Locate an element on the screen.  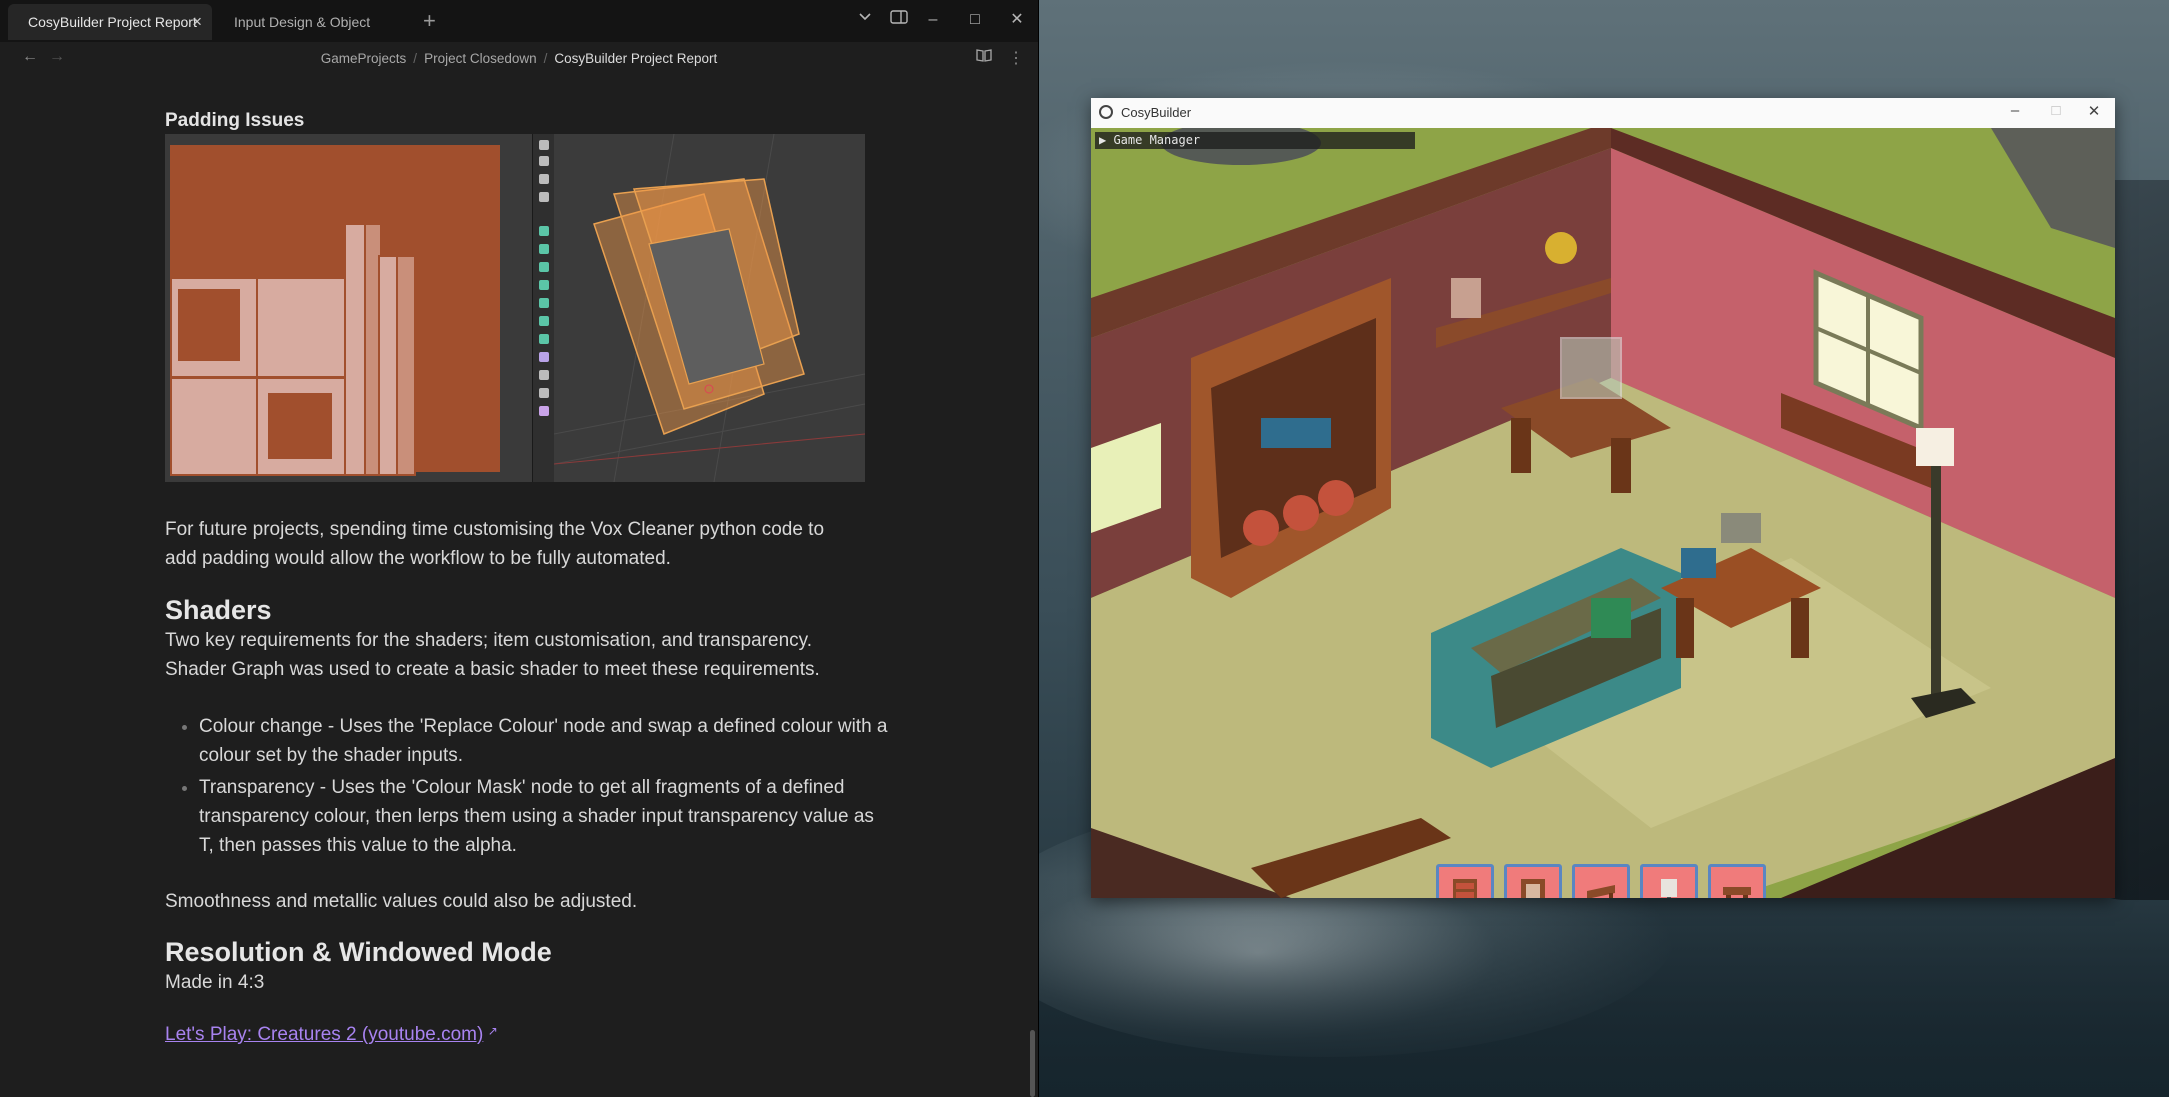
game-manager-label: Game Manager is located at coordinates (1157, 140).